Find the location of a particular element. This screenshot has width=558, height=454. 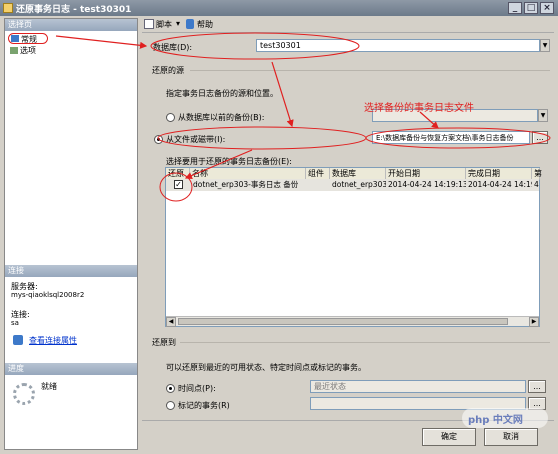

restore-checkbox: ✓ is located at coordinates (178, 184).